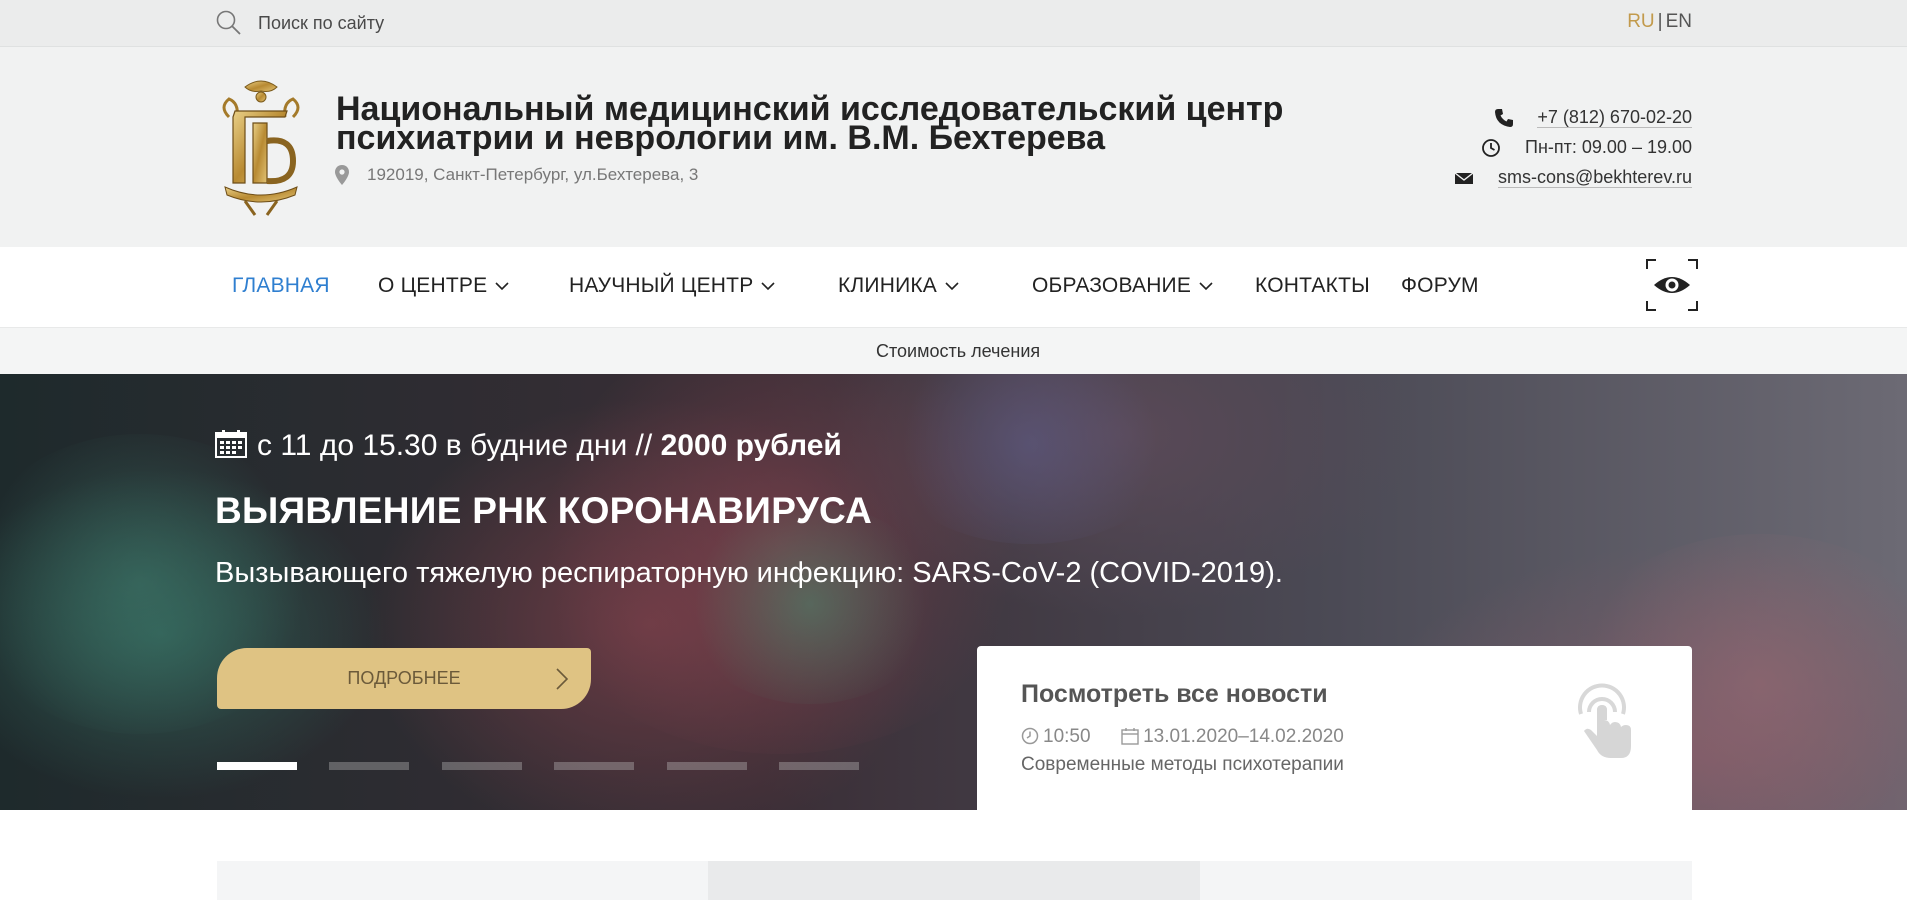 The height and width of the screenshot is (900, 1907). I want to click on phone-link: +7 (812) 670-02-20, so click(1614, 117).